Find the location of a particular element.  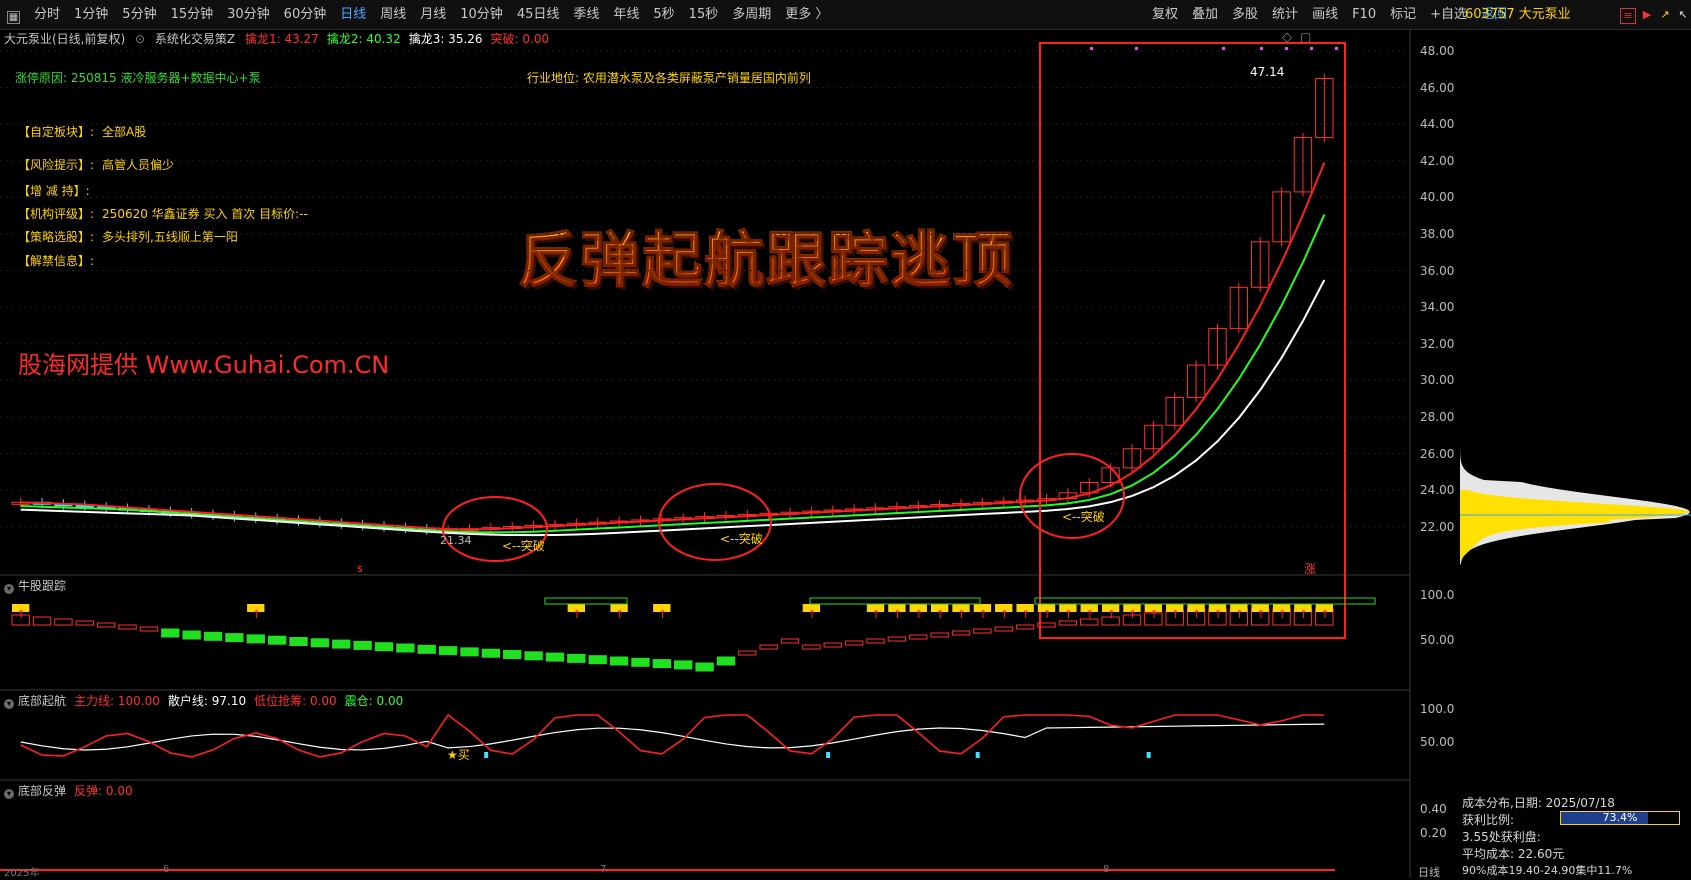

price-axis-tick: 34.00 is located at coordinates (1437, 307).